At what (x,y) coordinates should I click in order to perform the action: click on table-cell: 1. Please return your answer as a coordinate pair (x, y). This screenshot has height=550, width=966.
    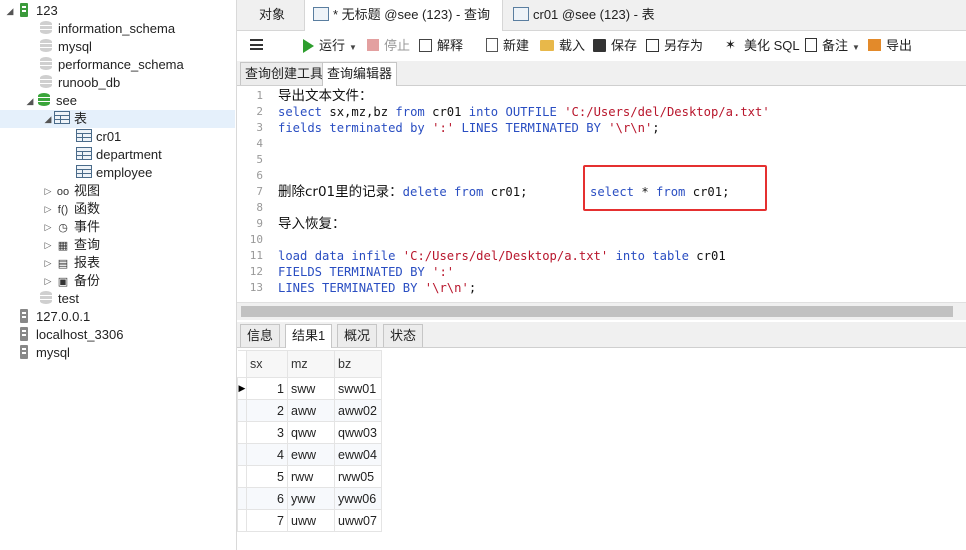
    Looking at the image, I should click on (267, 388).